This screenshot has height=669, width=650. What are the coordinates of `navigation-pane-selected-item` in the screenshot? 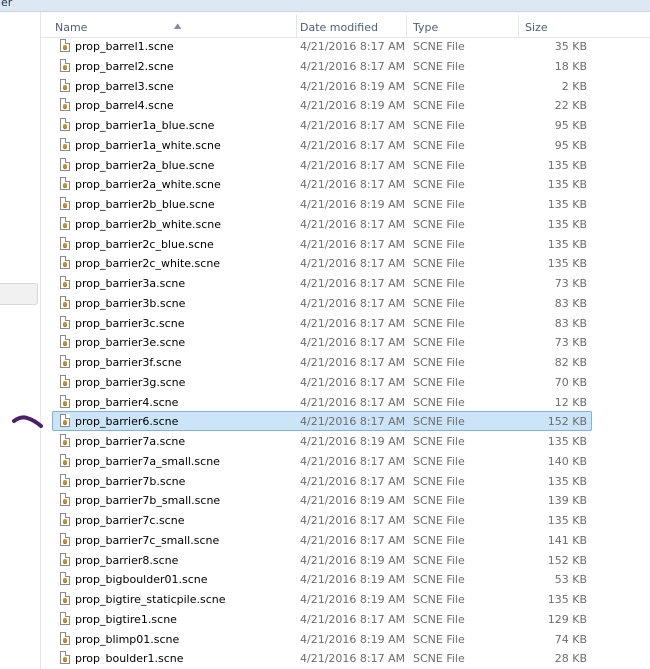 It's located at (19, 294).